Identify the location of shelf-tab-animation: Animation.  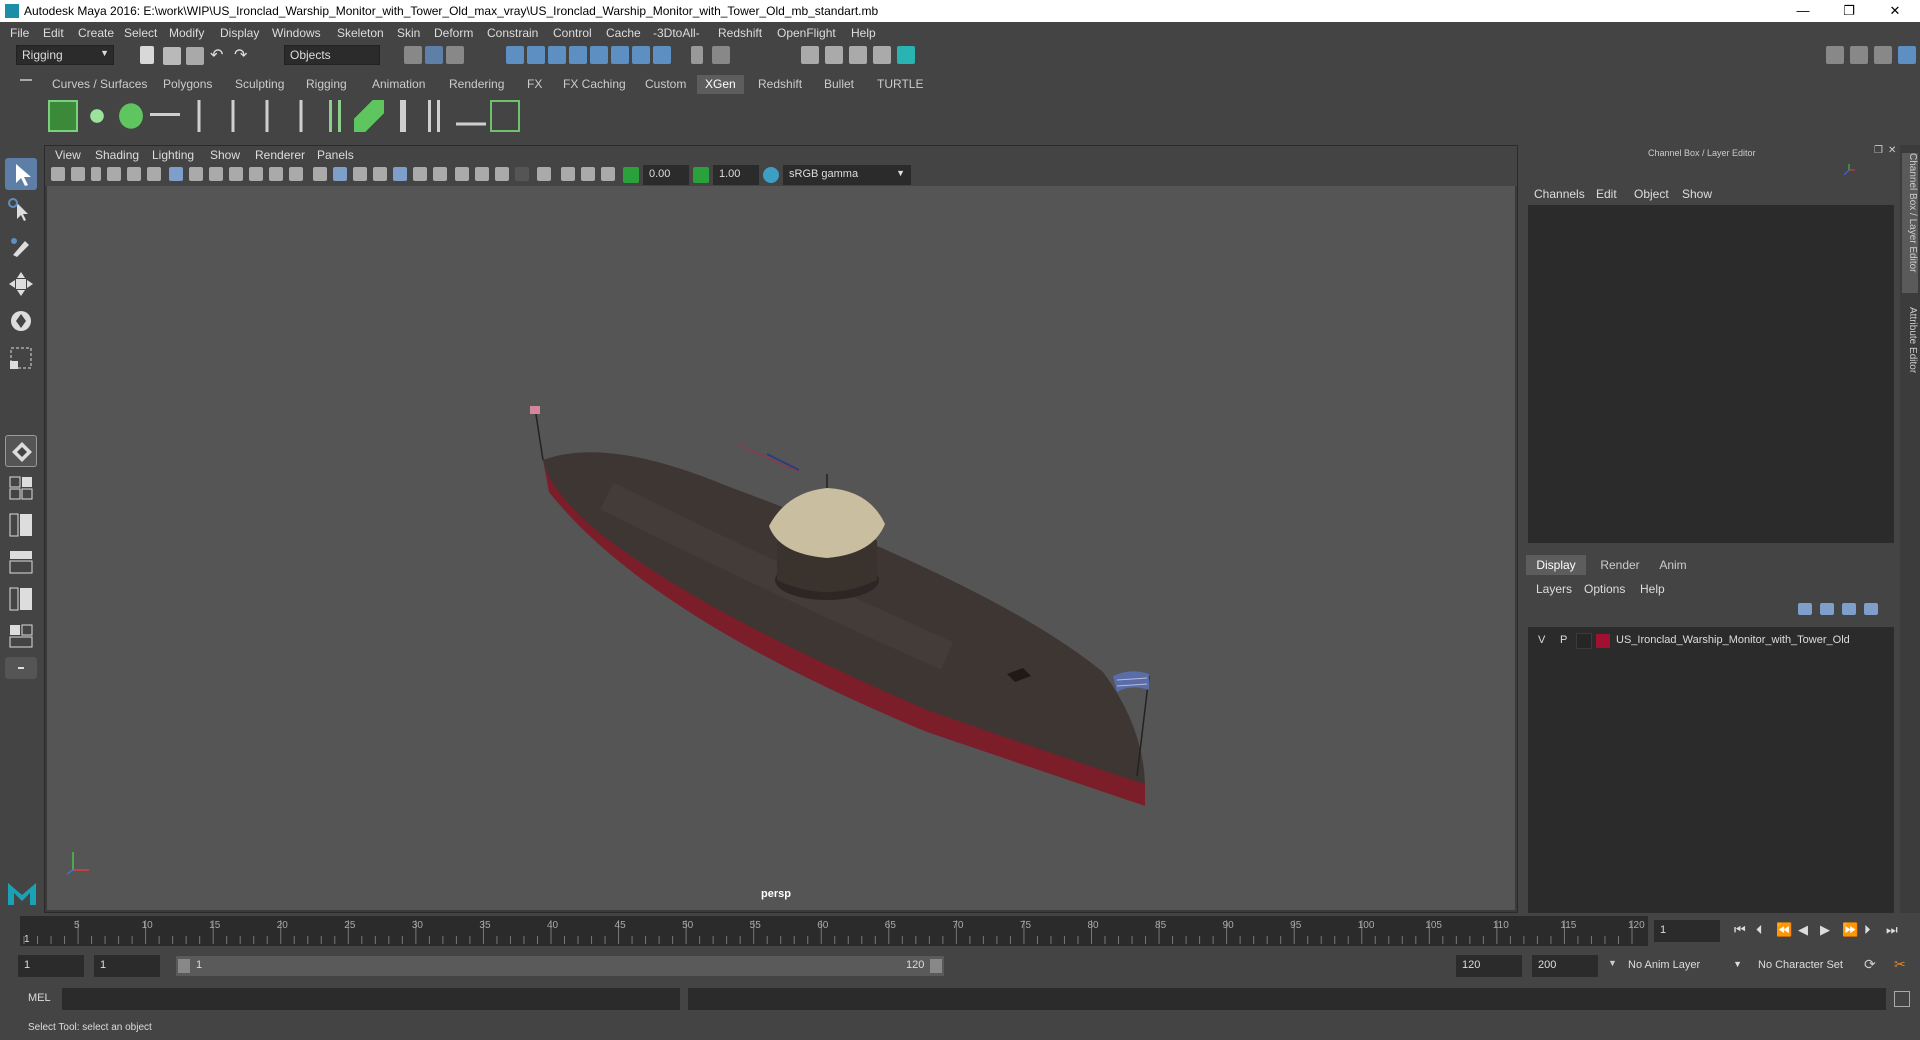
(398, 84).